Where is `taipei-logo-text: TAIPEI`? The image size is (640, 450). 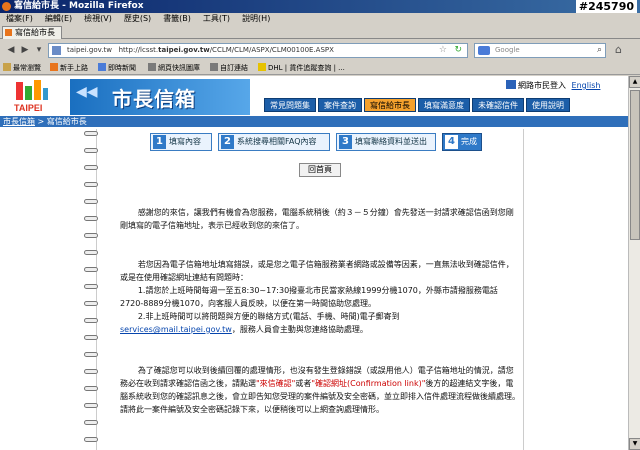
taipei-logo-text: TAIPEI is located at coordinates (28, 108).